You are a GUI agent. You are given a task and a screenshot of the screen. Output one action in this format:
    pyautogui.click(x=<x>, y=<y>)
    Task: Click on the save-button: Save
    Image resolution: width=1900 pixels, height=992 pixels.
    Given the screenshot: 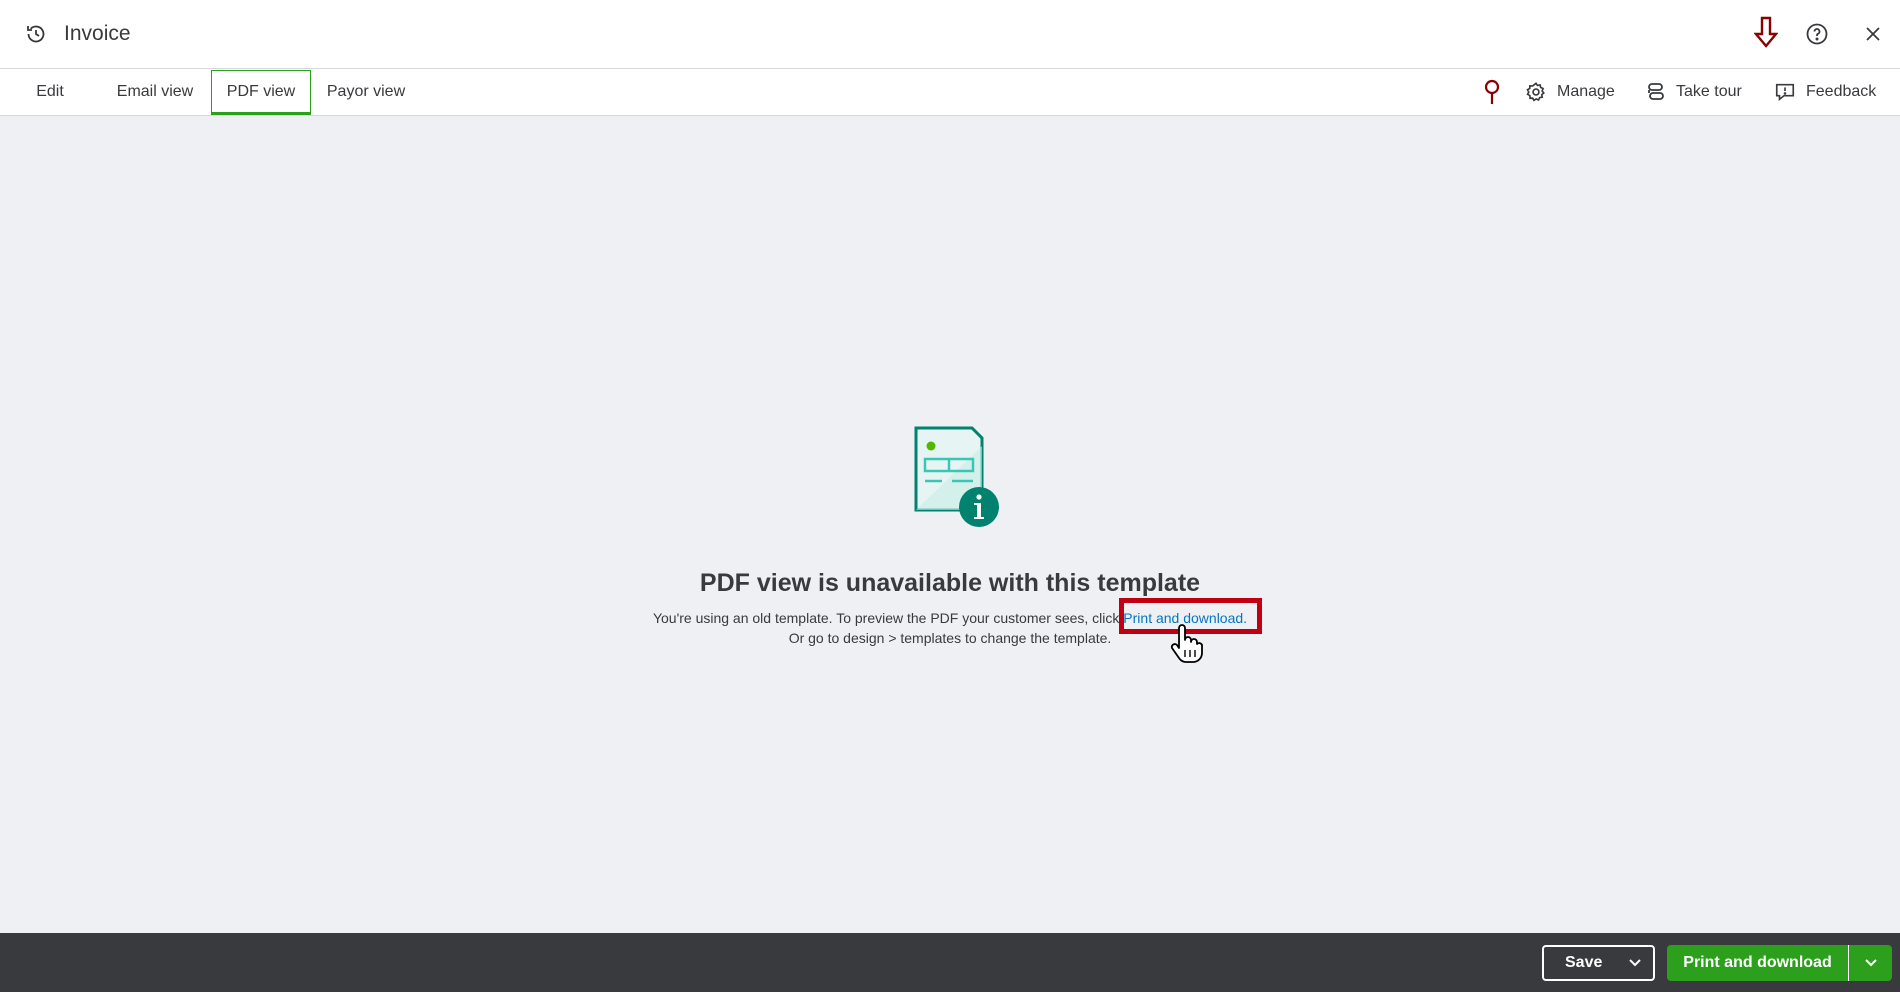 What is the action you would take?
    pyautogui.click(x=1598, y=963)
    